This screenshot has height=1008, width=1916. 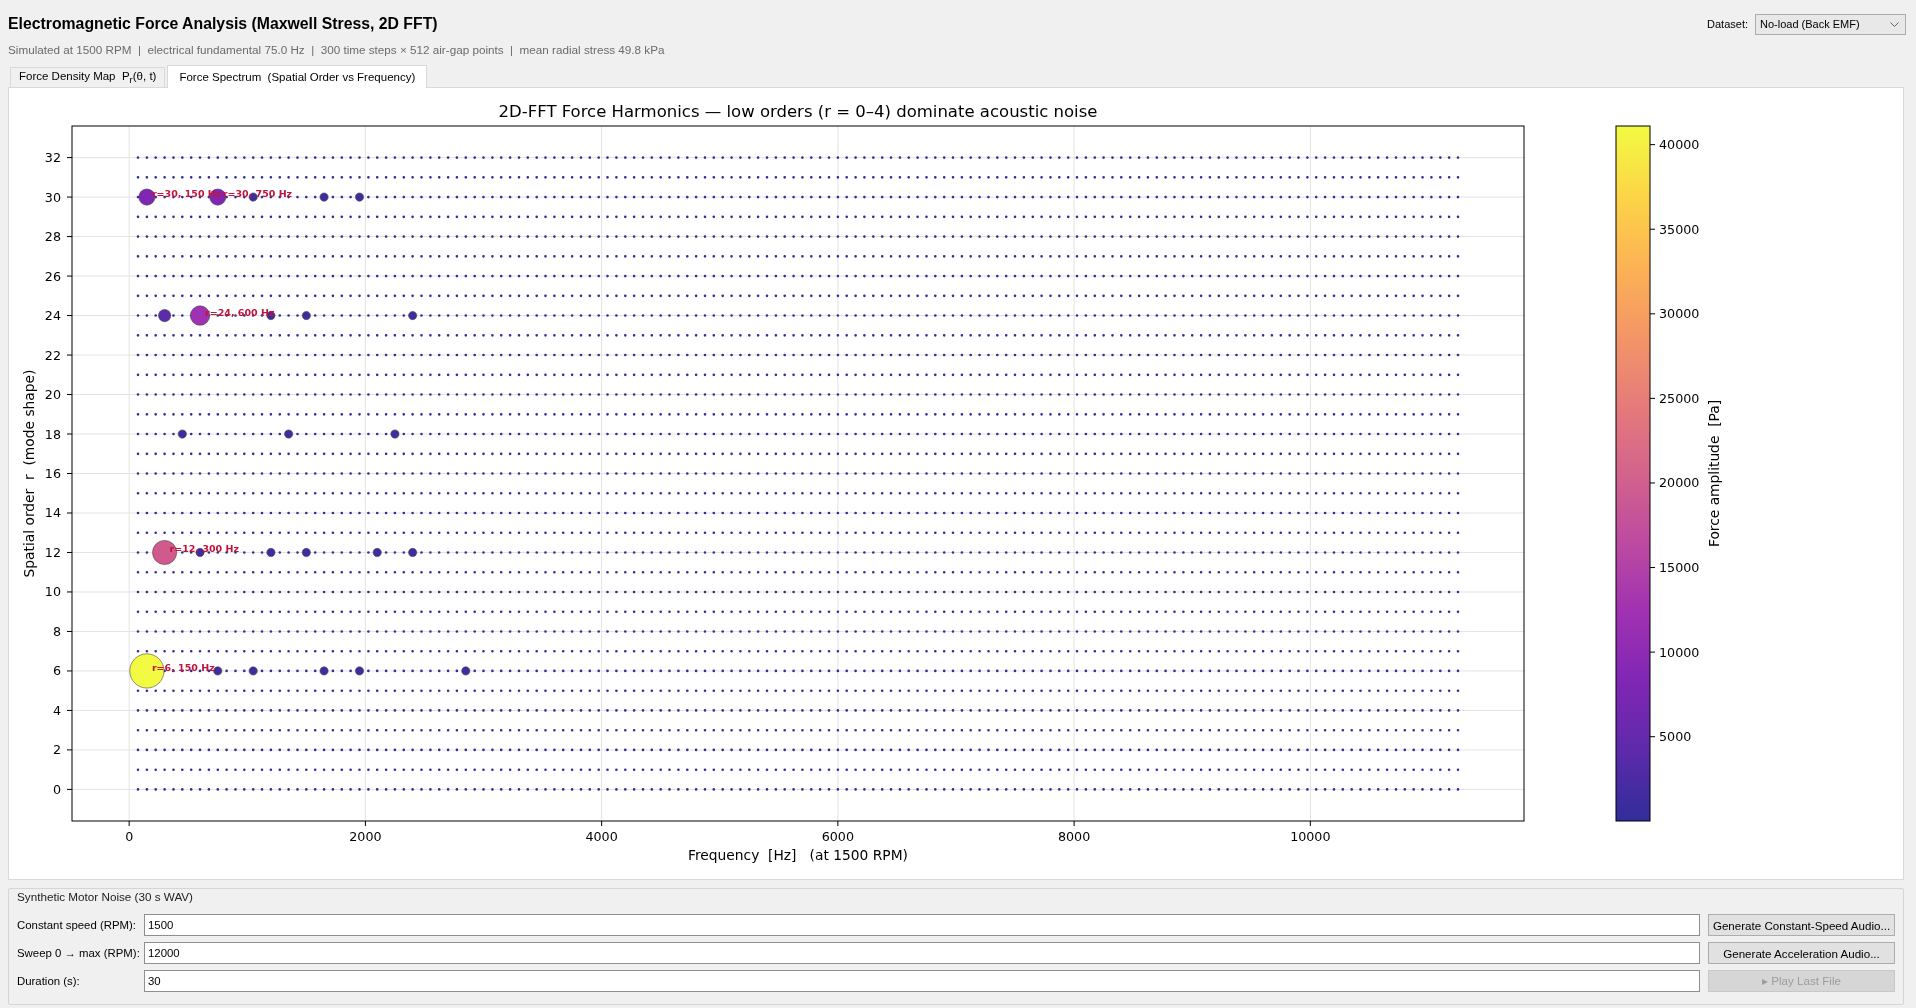 I want to click on field-label: Sweep 0 → max (RPM):, so click(x=79, y=953).